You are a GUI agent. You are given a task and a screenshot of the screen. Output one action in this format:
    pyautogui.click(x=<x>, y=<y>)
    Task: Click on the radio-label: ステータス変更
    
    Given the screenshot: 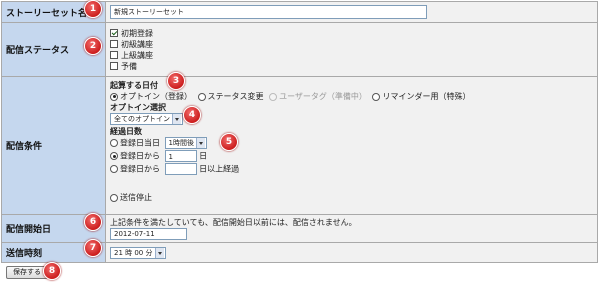 What is the action you would take?
    pyautogui.click(x=235, y=96)
    